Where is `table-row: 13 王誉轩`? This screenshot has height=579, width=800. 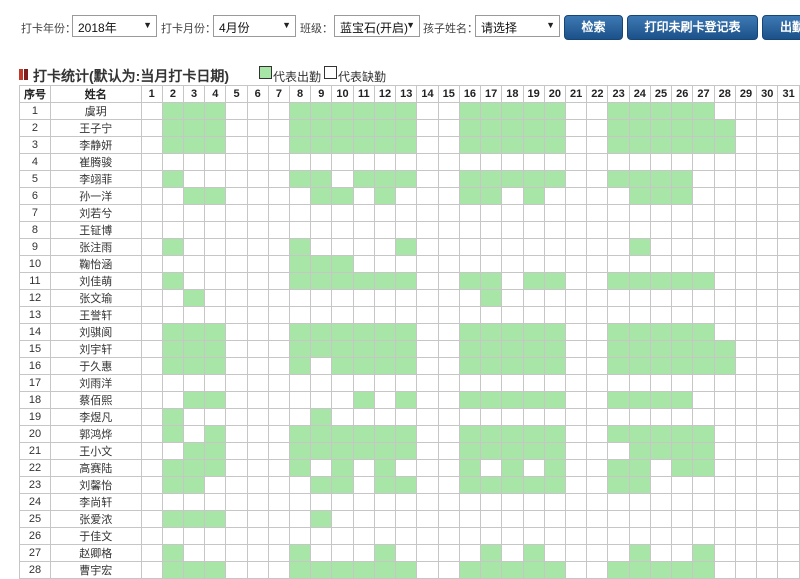
table-row: 13 王誉轩 is located at coordinates (409, 315).